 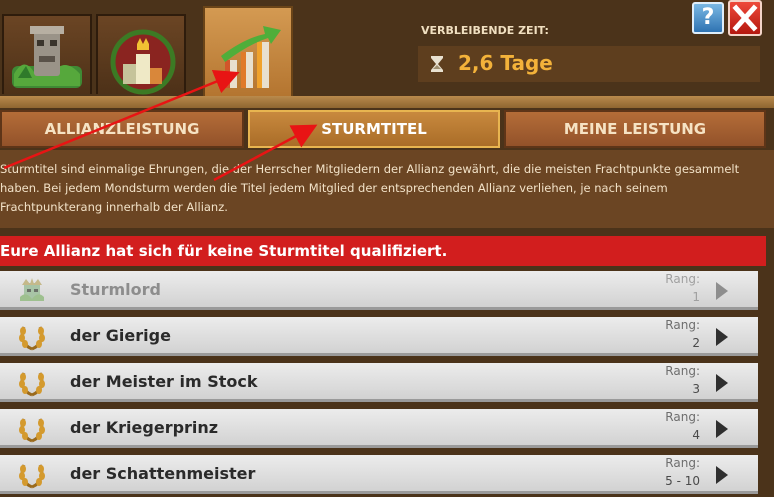 I want to click on rank-value: 4, so click(x=696, y=435).